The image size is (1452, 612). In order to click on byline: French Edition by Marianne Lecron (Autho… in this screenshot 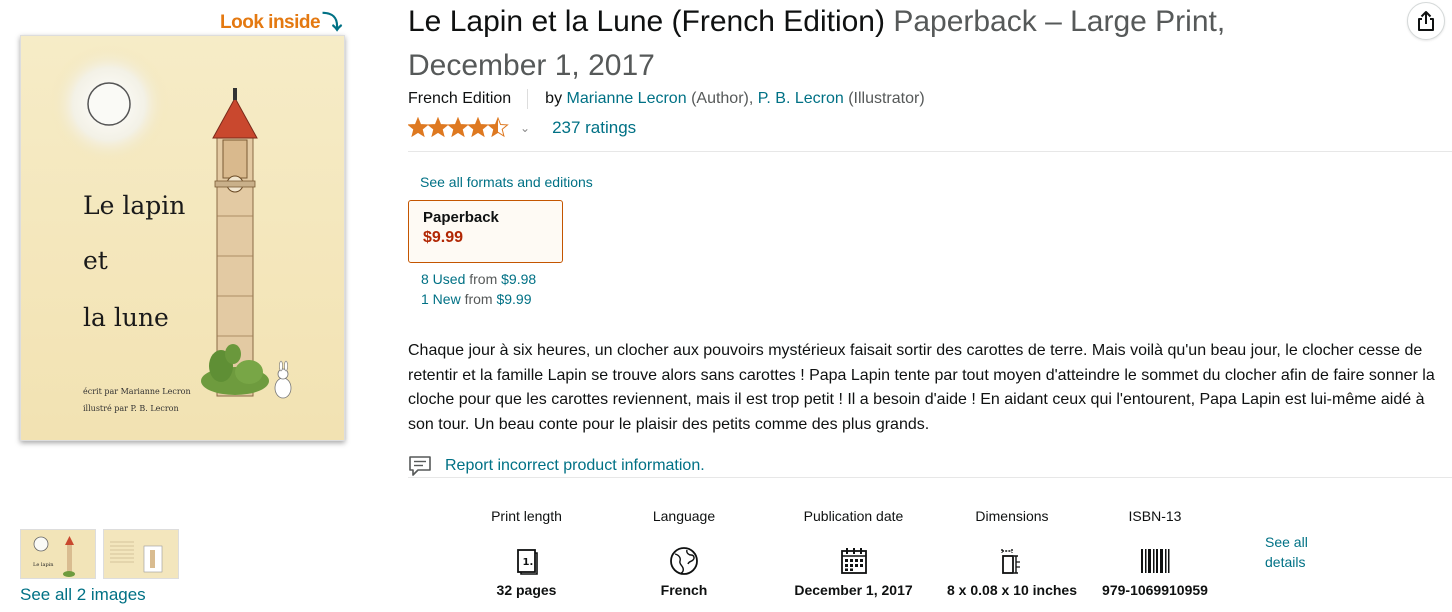, I will do `click(666, 99)`.